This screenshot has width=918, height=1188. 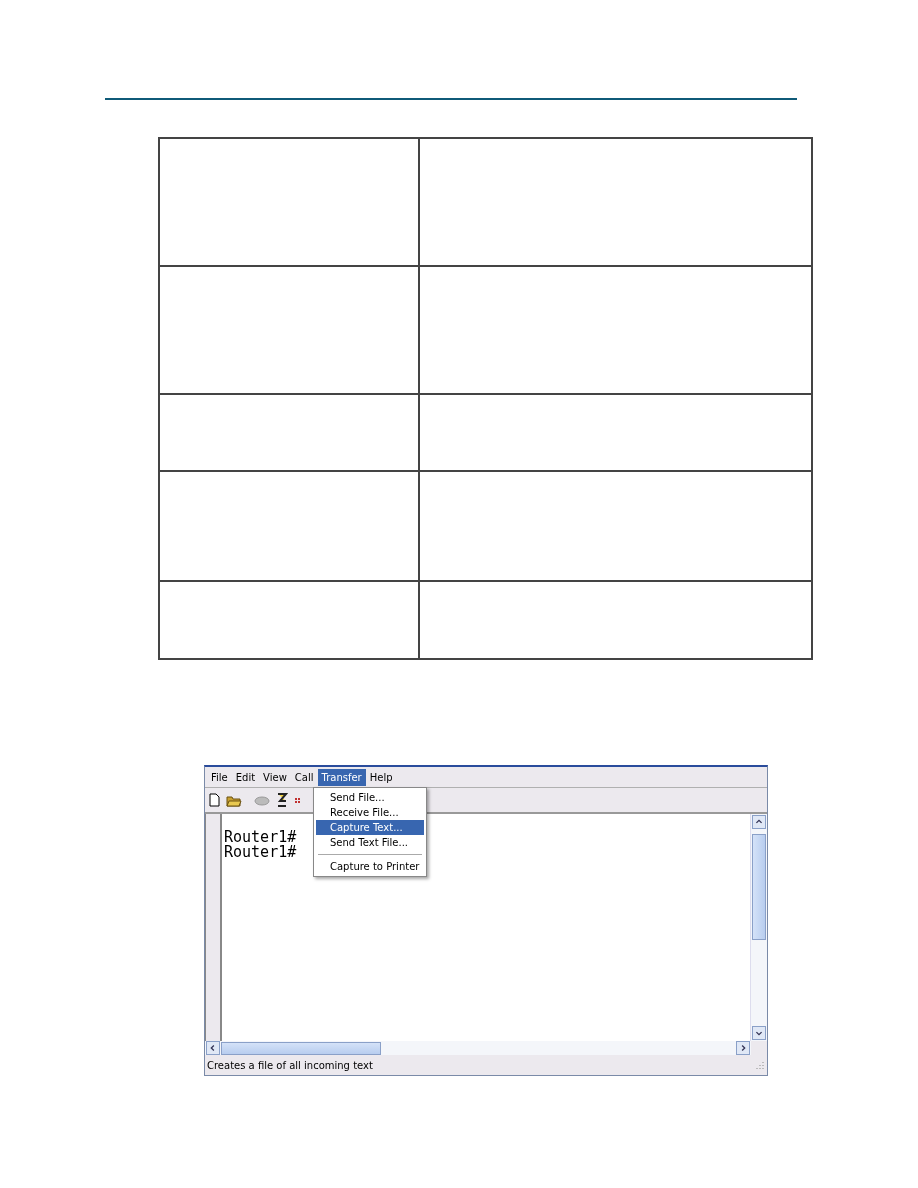 What do you see at coordinates (341, 777) in the screenshot?
I see `menu-item: Transfer` at bounding box center [341, 777].